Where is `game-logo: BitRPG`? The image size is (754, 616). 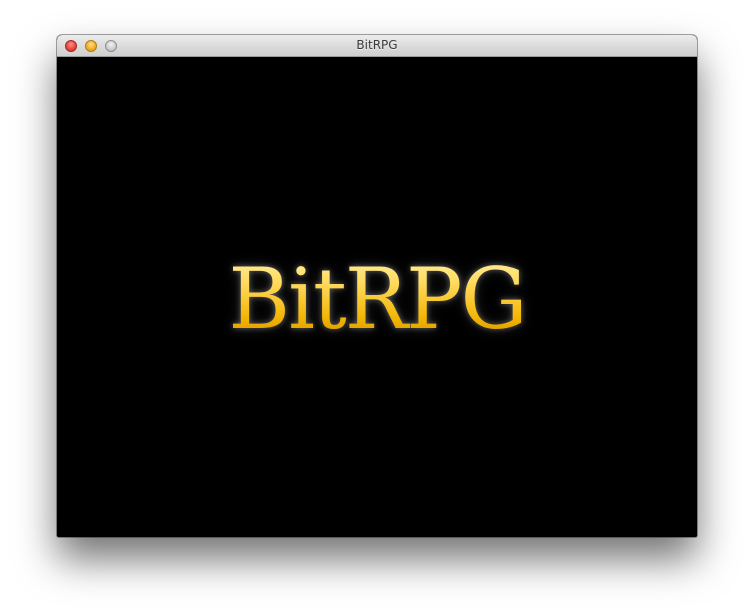
game-logo: BitRPG is located at coordinates (377, 299).